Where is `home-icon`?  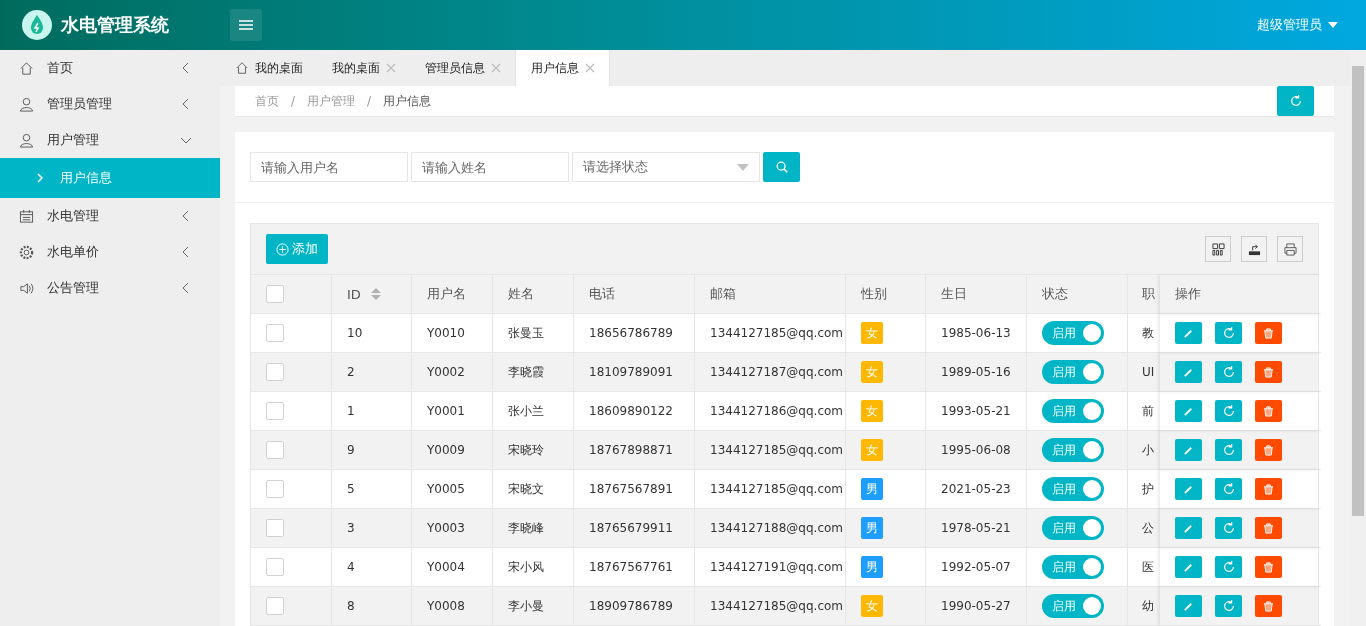
home-icon is located at coordinates (26, 68).